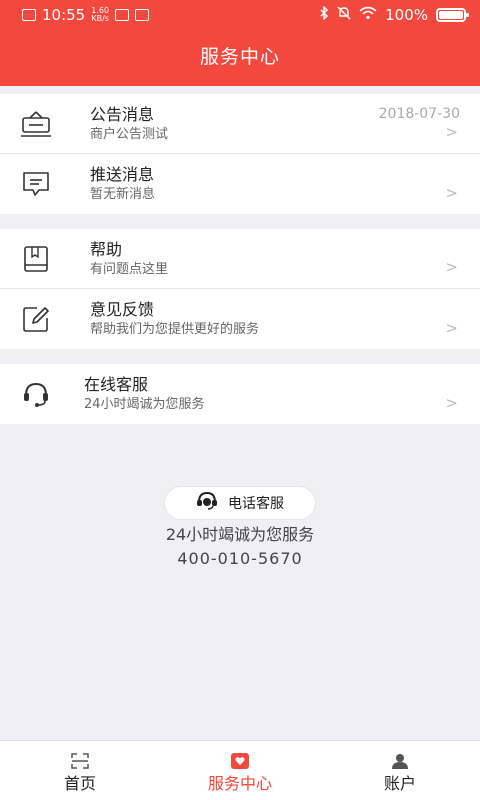  I want to click on item-date: 2018-07-30, so click(419, 114).